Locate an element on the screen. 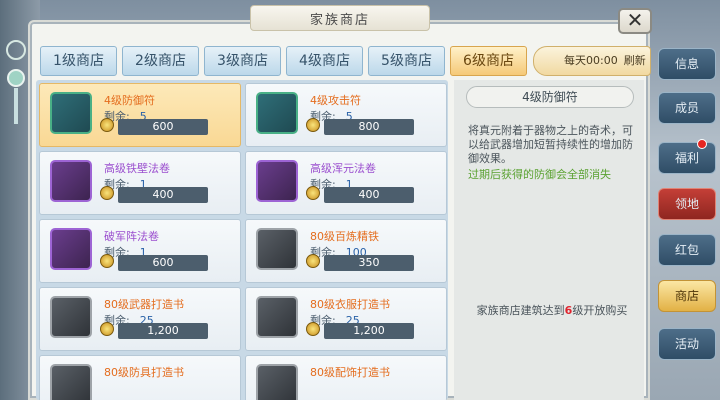  tab-level-4-shop: 4级商店 is located at coordinates (324, 61).